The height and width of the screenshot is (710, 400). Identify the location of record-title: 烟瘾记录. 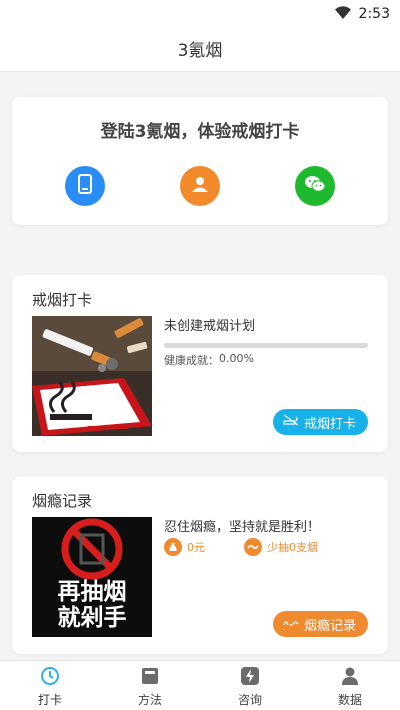
(62, 501).